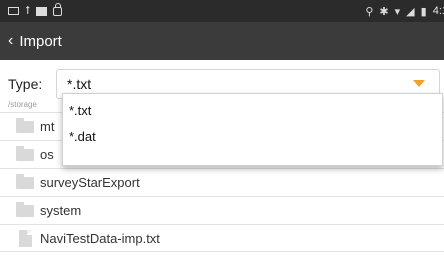  What do you see at coordinates (100, 238) in the screenshot?
I see `file-name: NaviTestData-imp.txt` at bounding box center [100, 238].